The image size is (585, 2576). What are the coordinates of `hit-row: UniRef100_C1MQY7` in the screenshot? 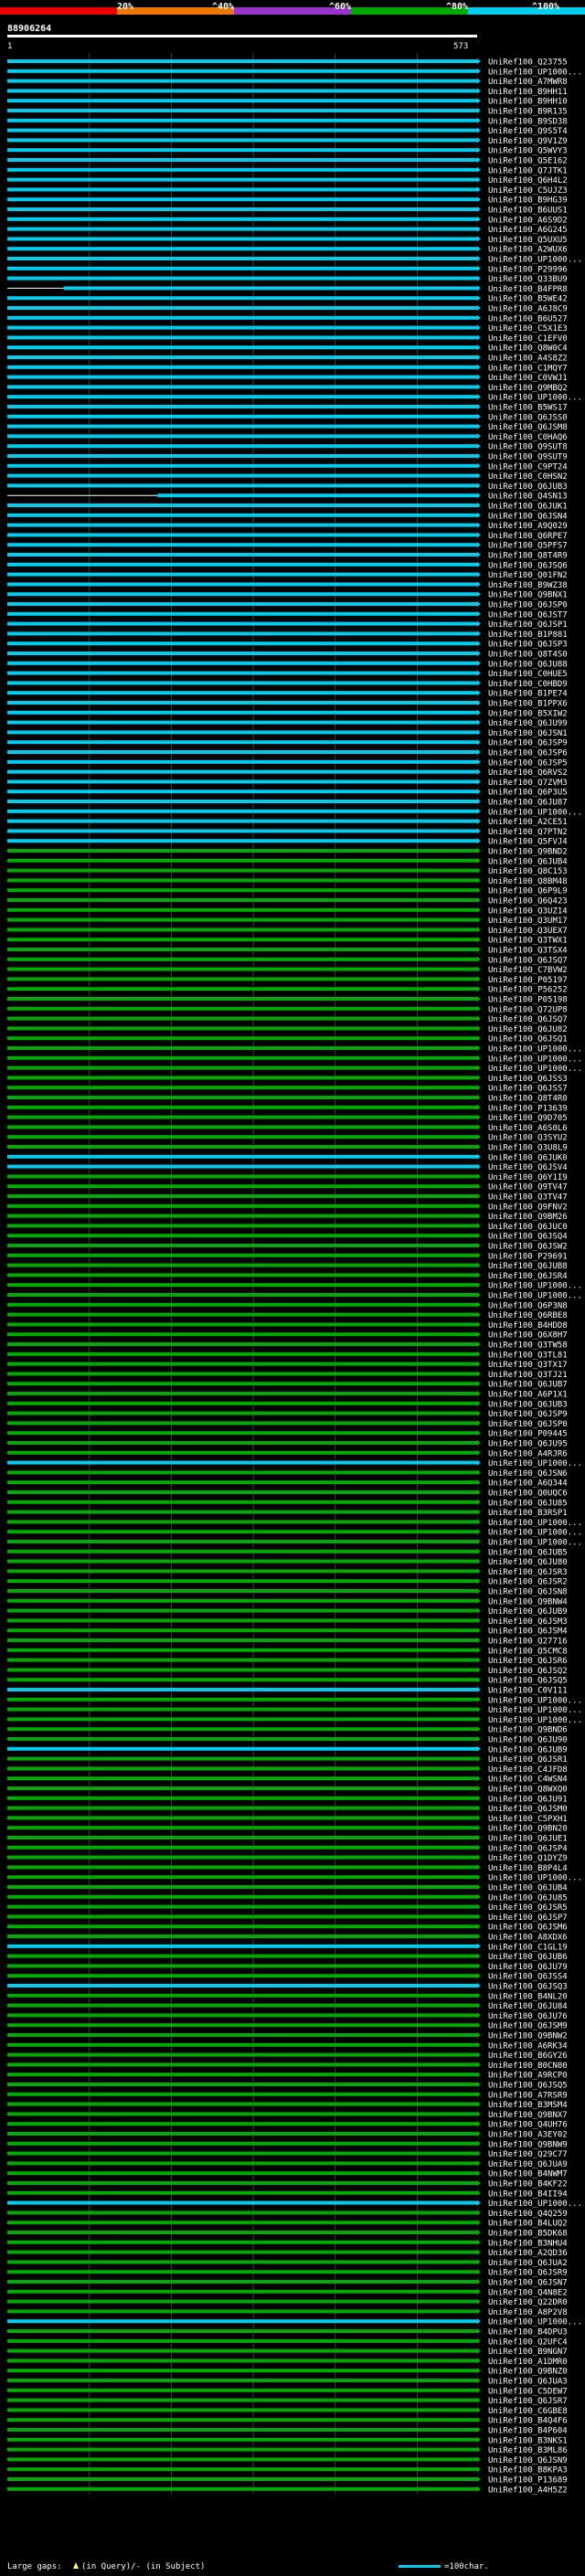 It's located at (287, 368).